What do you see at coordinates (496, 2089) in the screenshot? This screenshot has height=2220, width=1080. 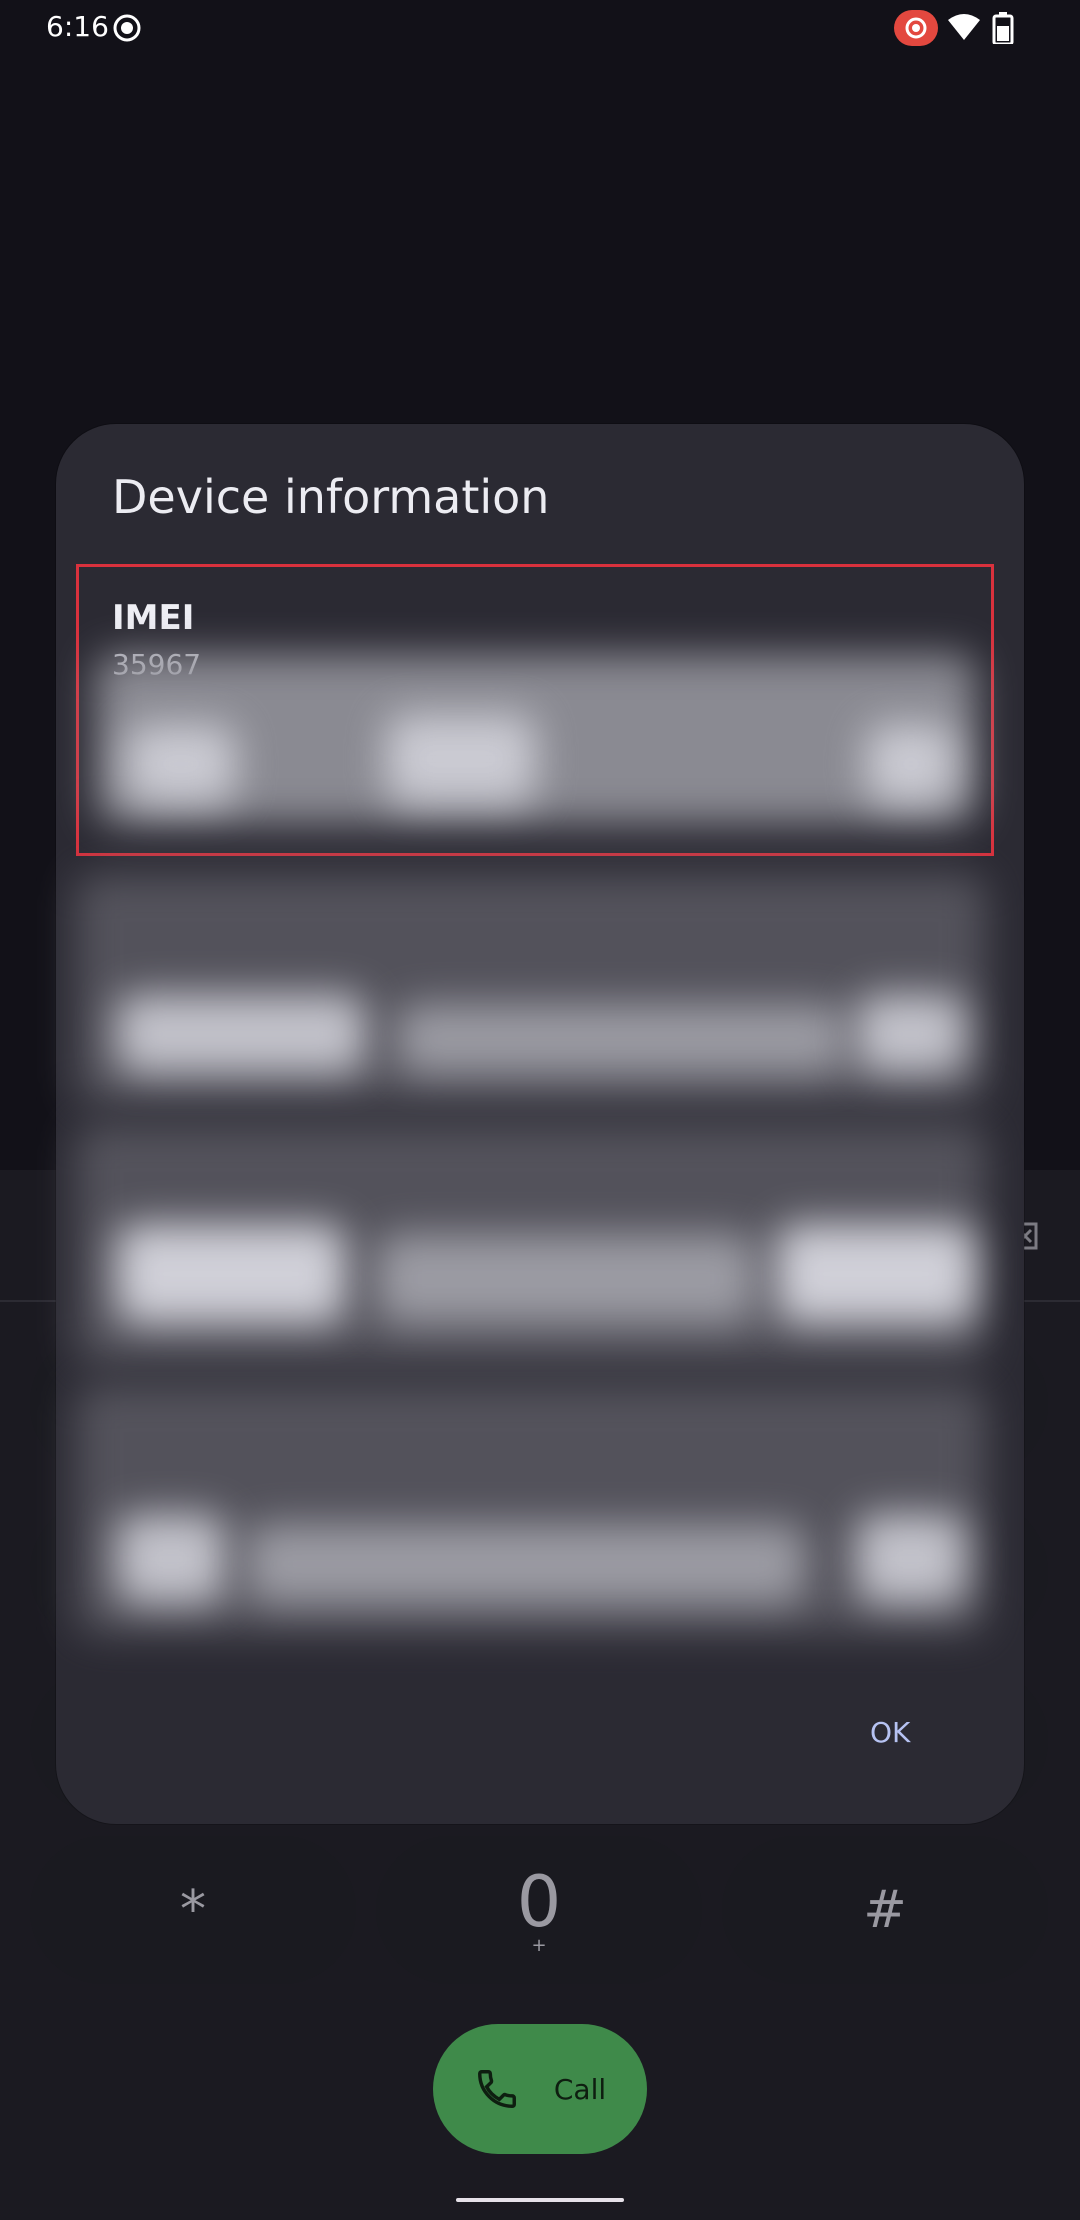 I see `phone-icon` at bounding box center [496, 2089].